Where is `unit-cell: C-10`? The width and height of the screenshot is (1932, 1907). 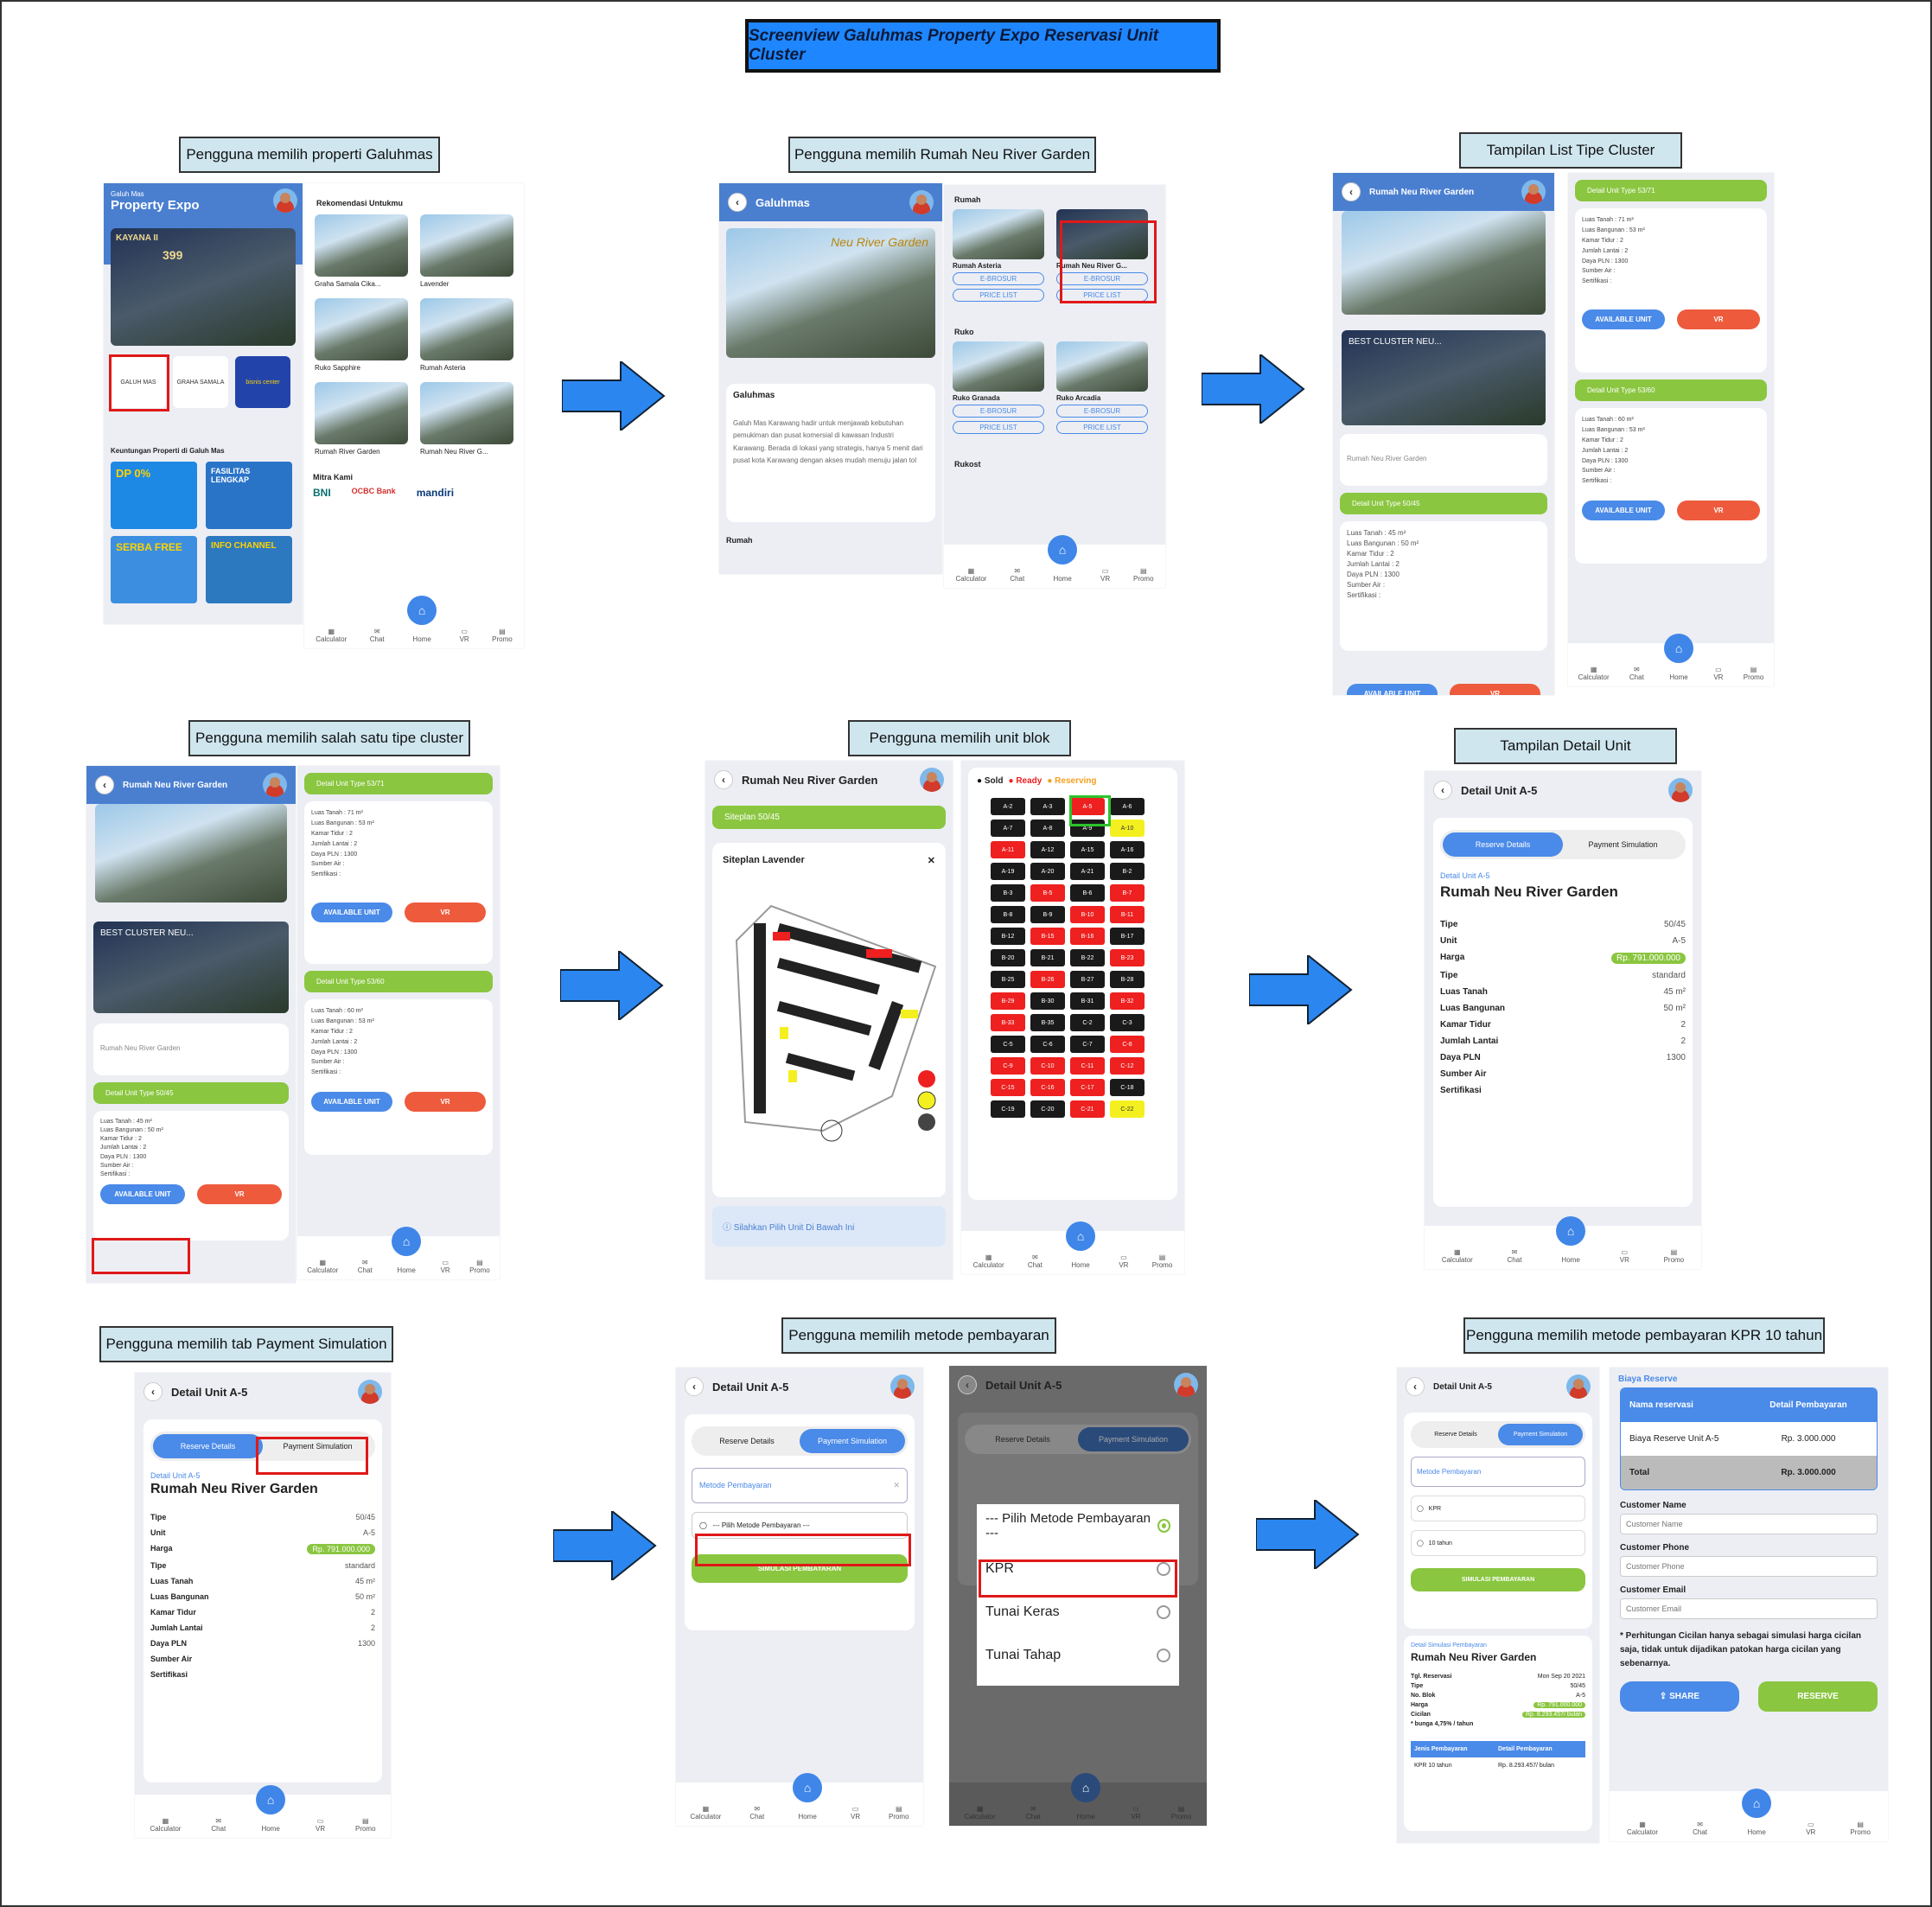 unit-cell: C-10 is located at coordinates (1047, 1066).